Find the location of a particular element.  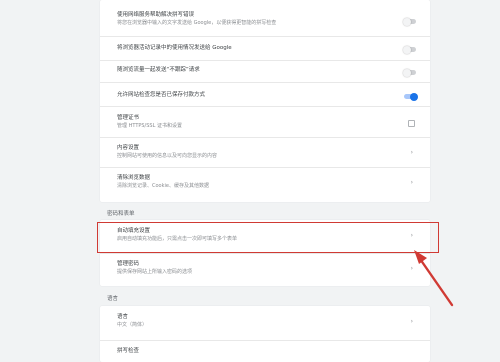

arrow-shaft is located at coordinates (435, 280).